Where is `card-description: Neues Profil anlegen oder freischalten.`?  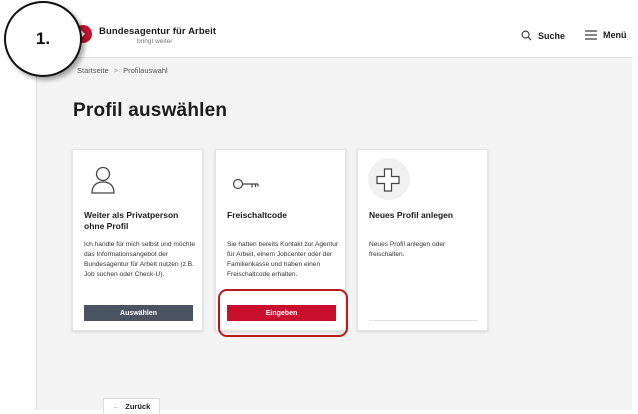
card-description: Neues Profil anlegen oder freischalten. is located at coordinates (407, 249).